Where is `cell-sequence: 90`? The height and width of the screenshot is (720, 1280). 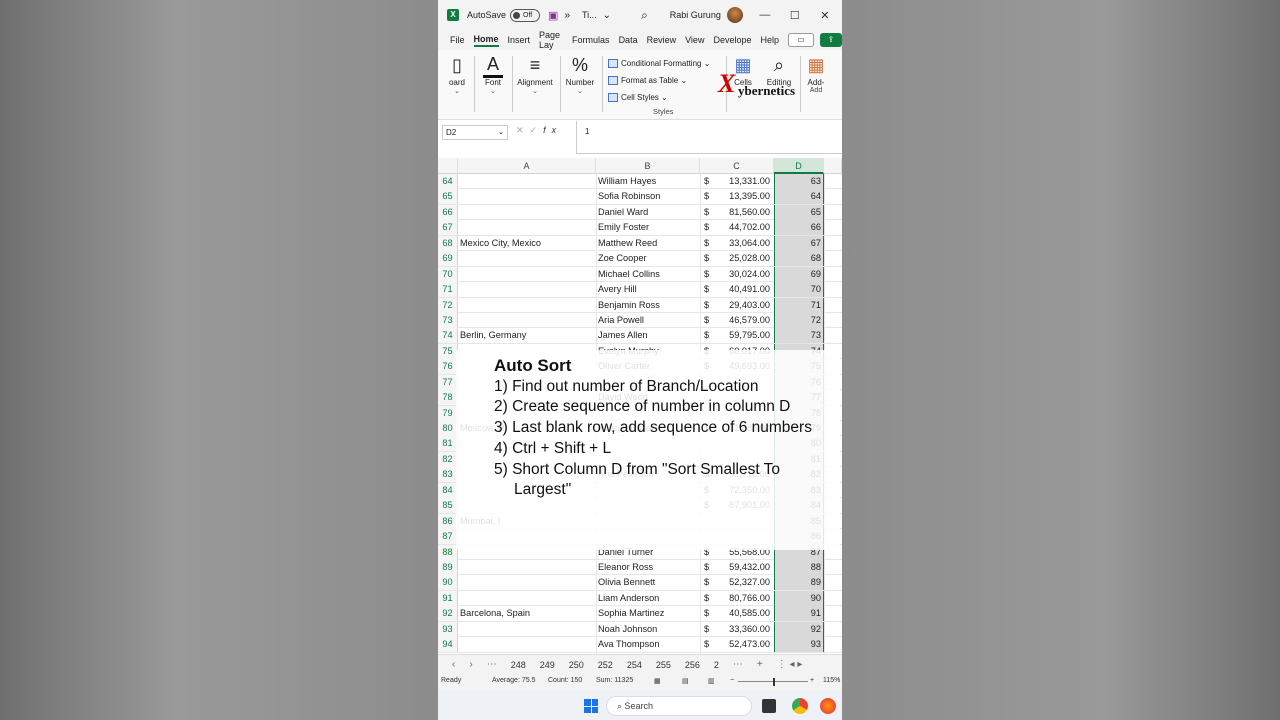 cell-sequence: 90 is located at coordinates (799, 598).